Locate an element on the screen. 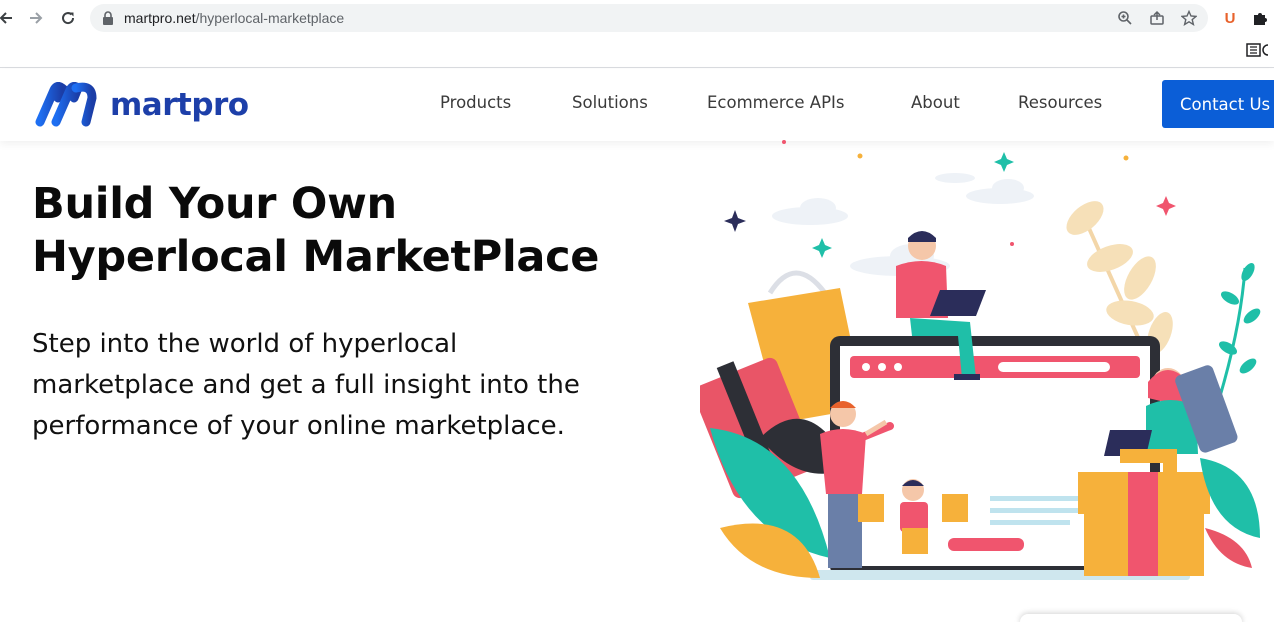 The image size is (1274, 622). back-button is located at coordinates (9, 18).